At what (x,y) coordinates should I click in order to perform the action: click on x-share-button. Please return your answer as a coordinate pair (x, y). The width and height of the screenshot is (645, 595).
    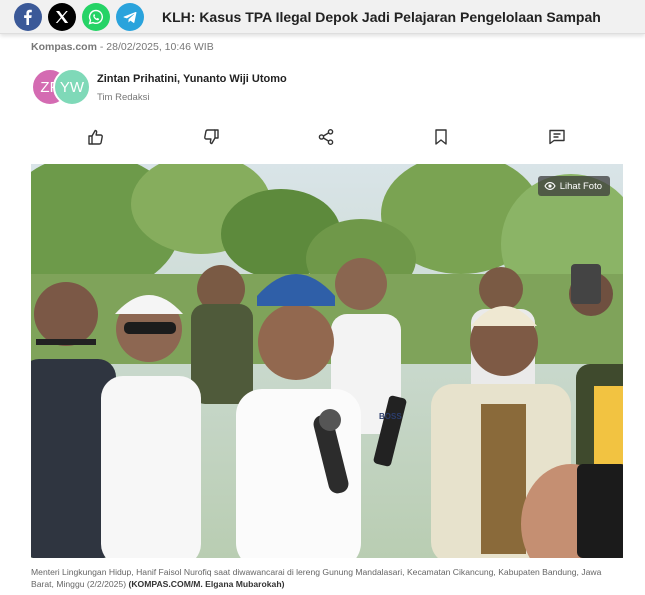
    Looking at the image, I should click on (62, 16).